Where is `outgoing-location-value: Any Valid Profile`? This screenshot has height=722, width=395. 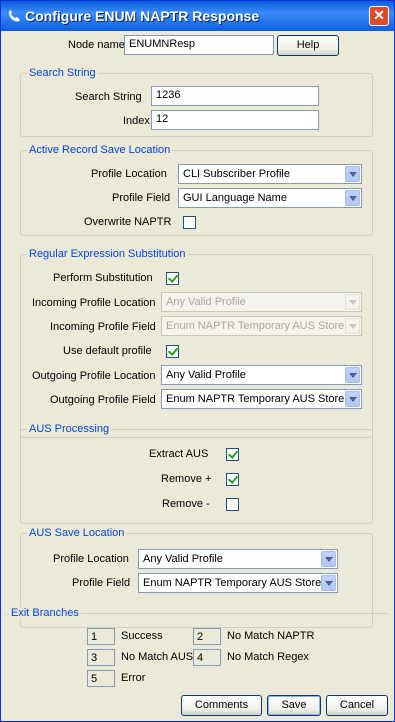 outgoing-location-value: Any Valid Profile is located at coordinates (206, 375).